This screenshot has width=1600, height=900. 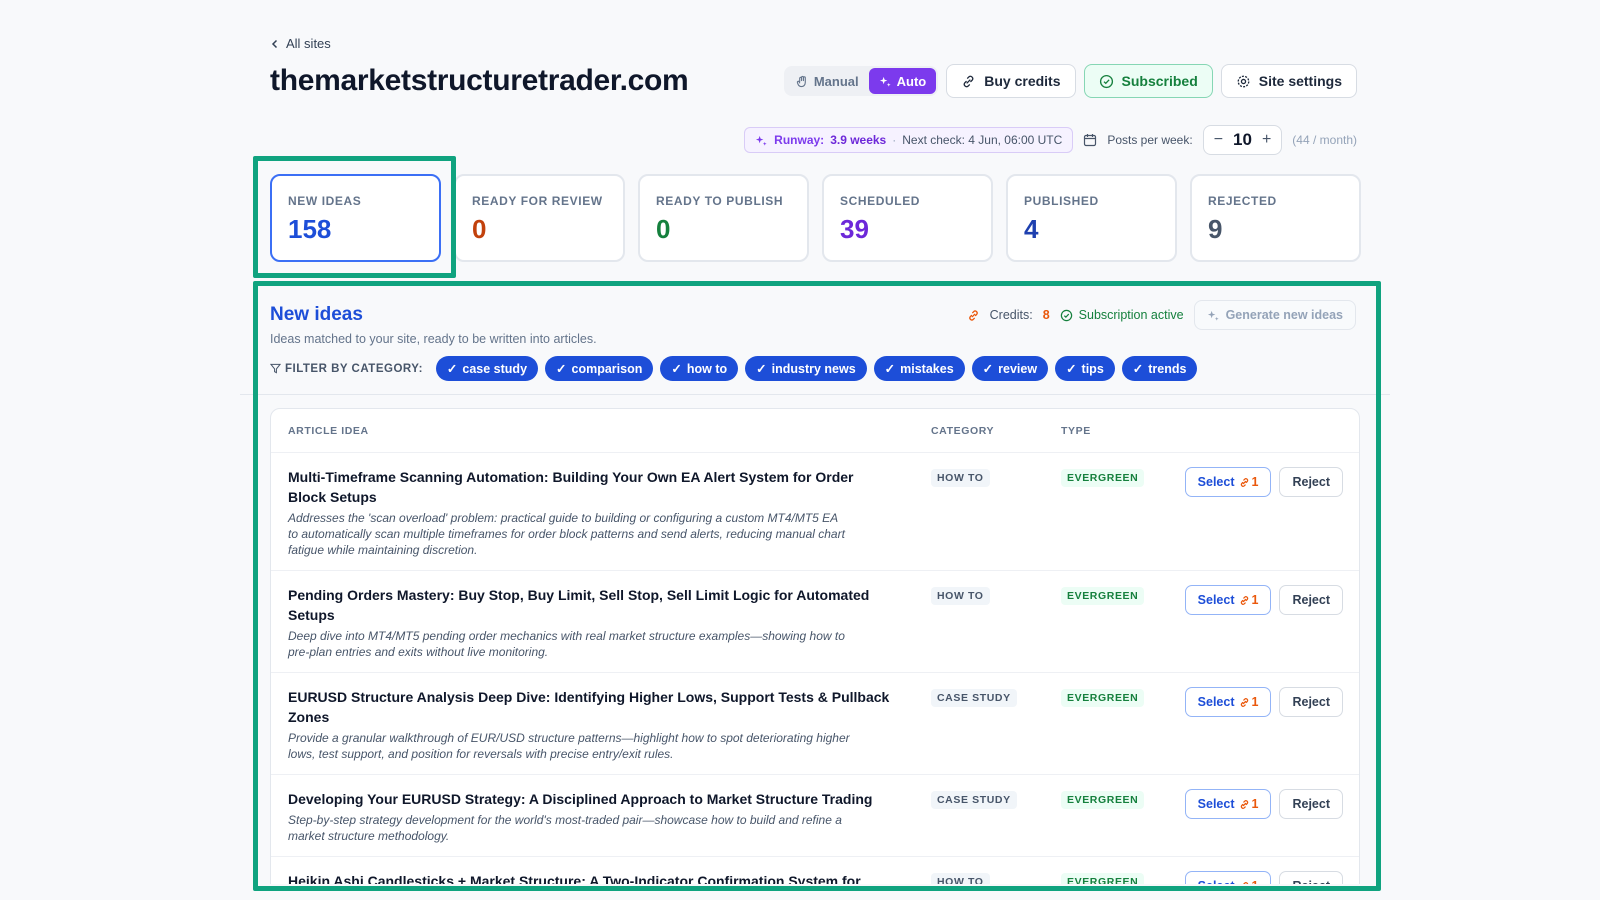 I want to click on posts-per-week-label: Posts per week:, so click(x=1150, y=140).